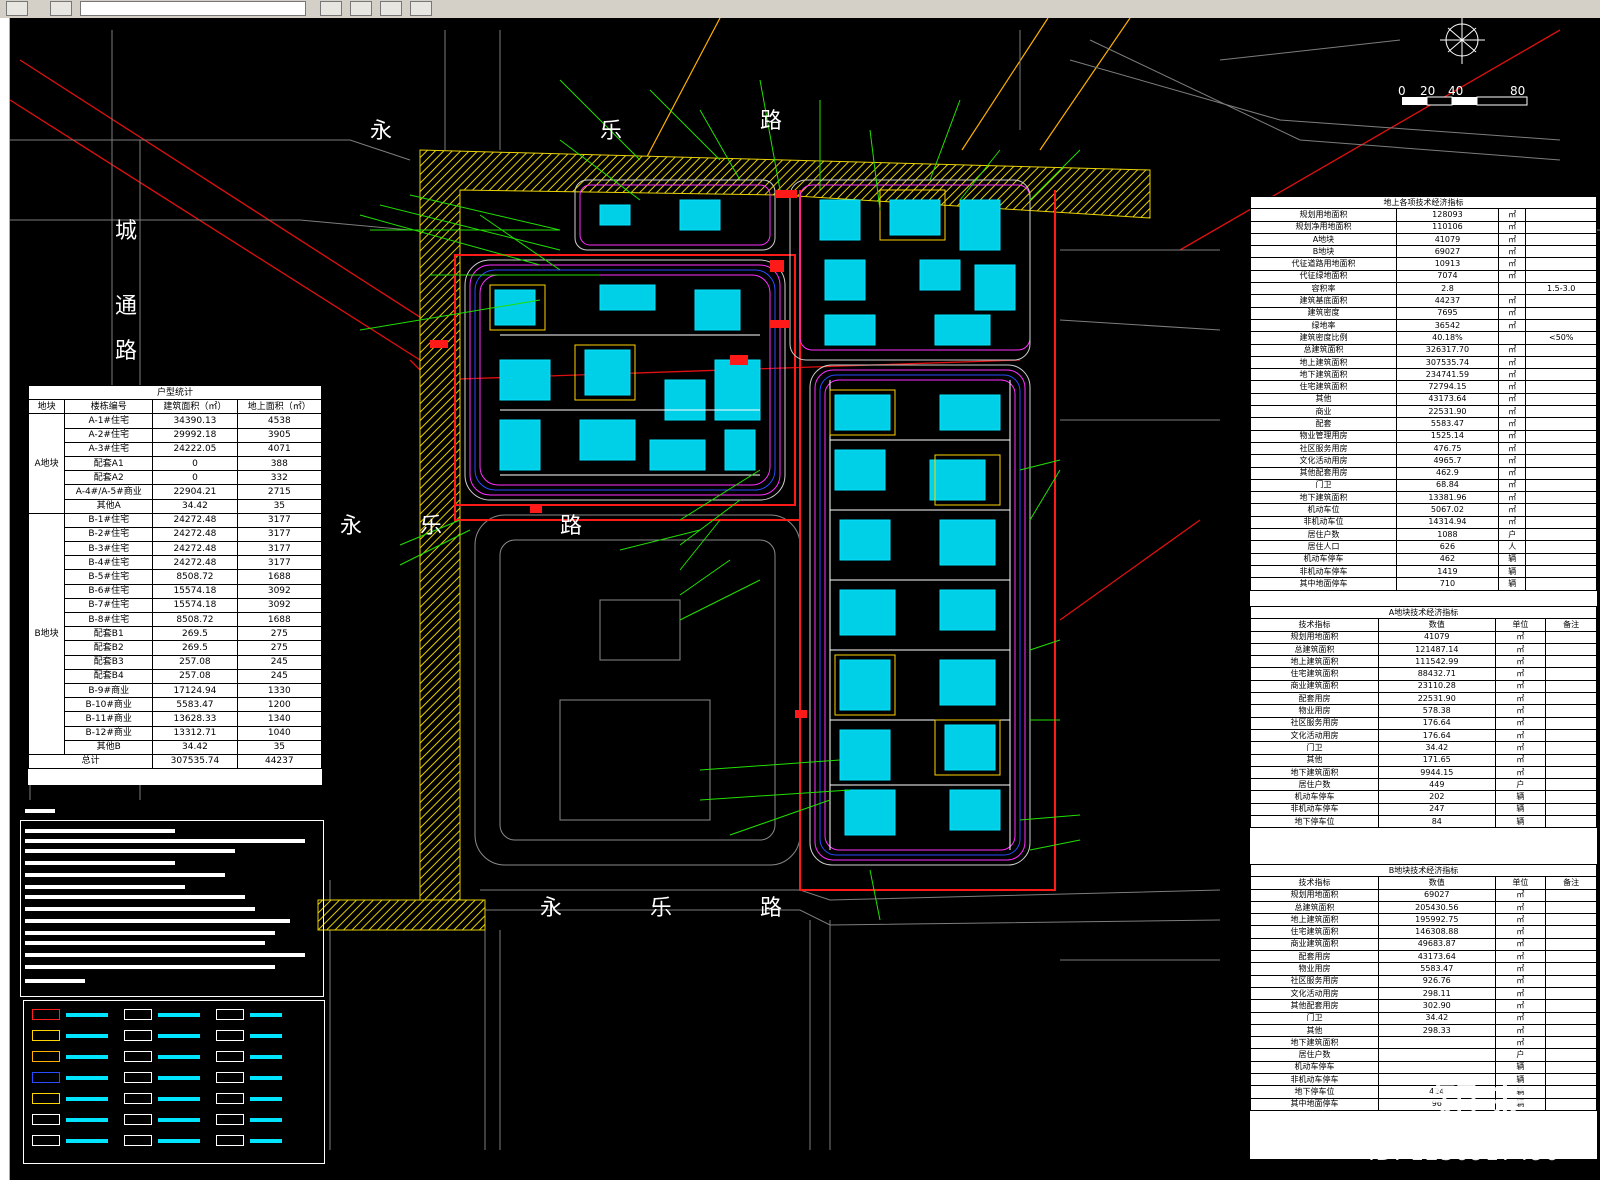 The height and width of the screenshot is (1180, 1600). What do you see at coordinates (109, 577) in the screenshot?
I see `table-cell: B-5#住宅` at bounding box center [109, 577].